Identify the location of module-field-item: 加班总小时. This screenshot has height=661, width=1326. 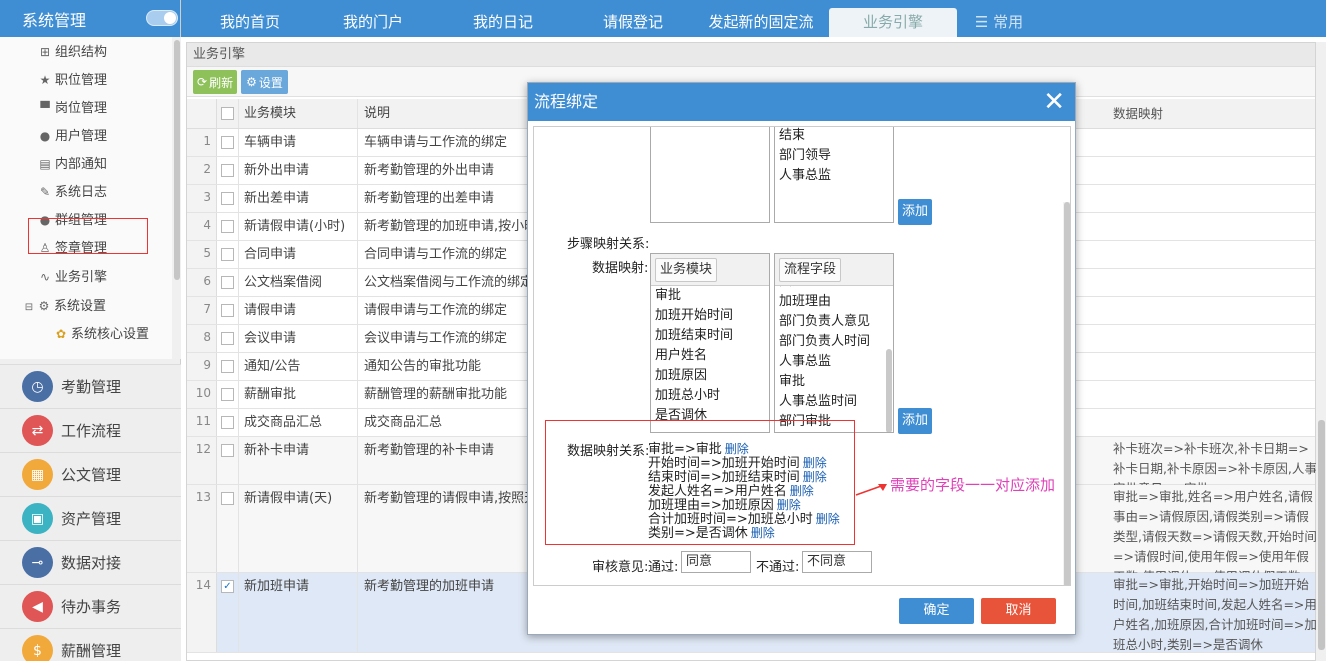
(687, 396).